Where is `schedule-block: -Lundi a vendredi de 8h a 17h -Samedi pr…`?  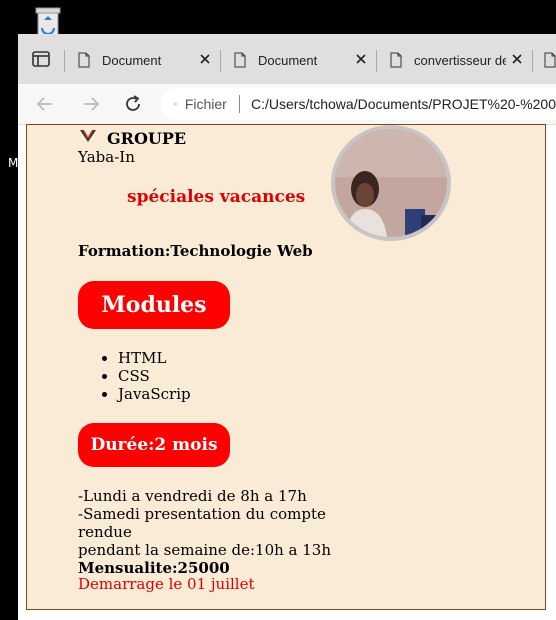
schedule-block: -Lundi a vendredi de 8h a 17h -Samedi pr… is located at coordinates (213, 532).